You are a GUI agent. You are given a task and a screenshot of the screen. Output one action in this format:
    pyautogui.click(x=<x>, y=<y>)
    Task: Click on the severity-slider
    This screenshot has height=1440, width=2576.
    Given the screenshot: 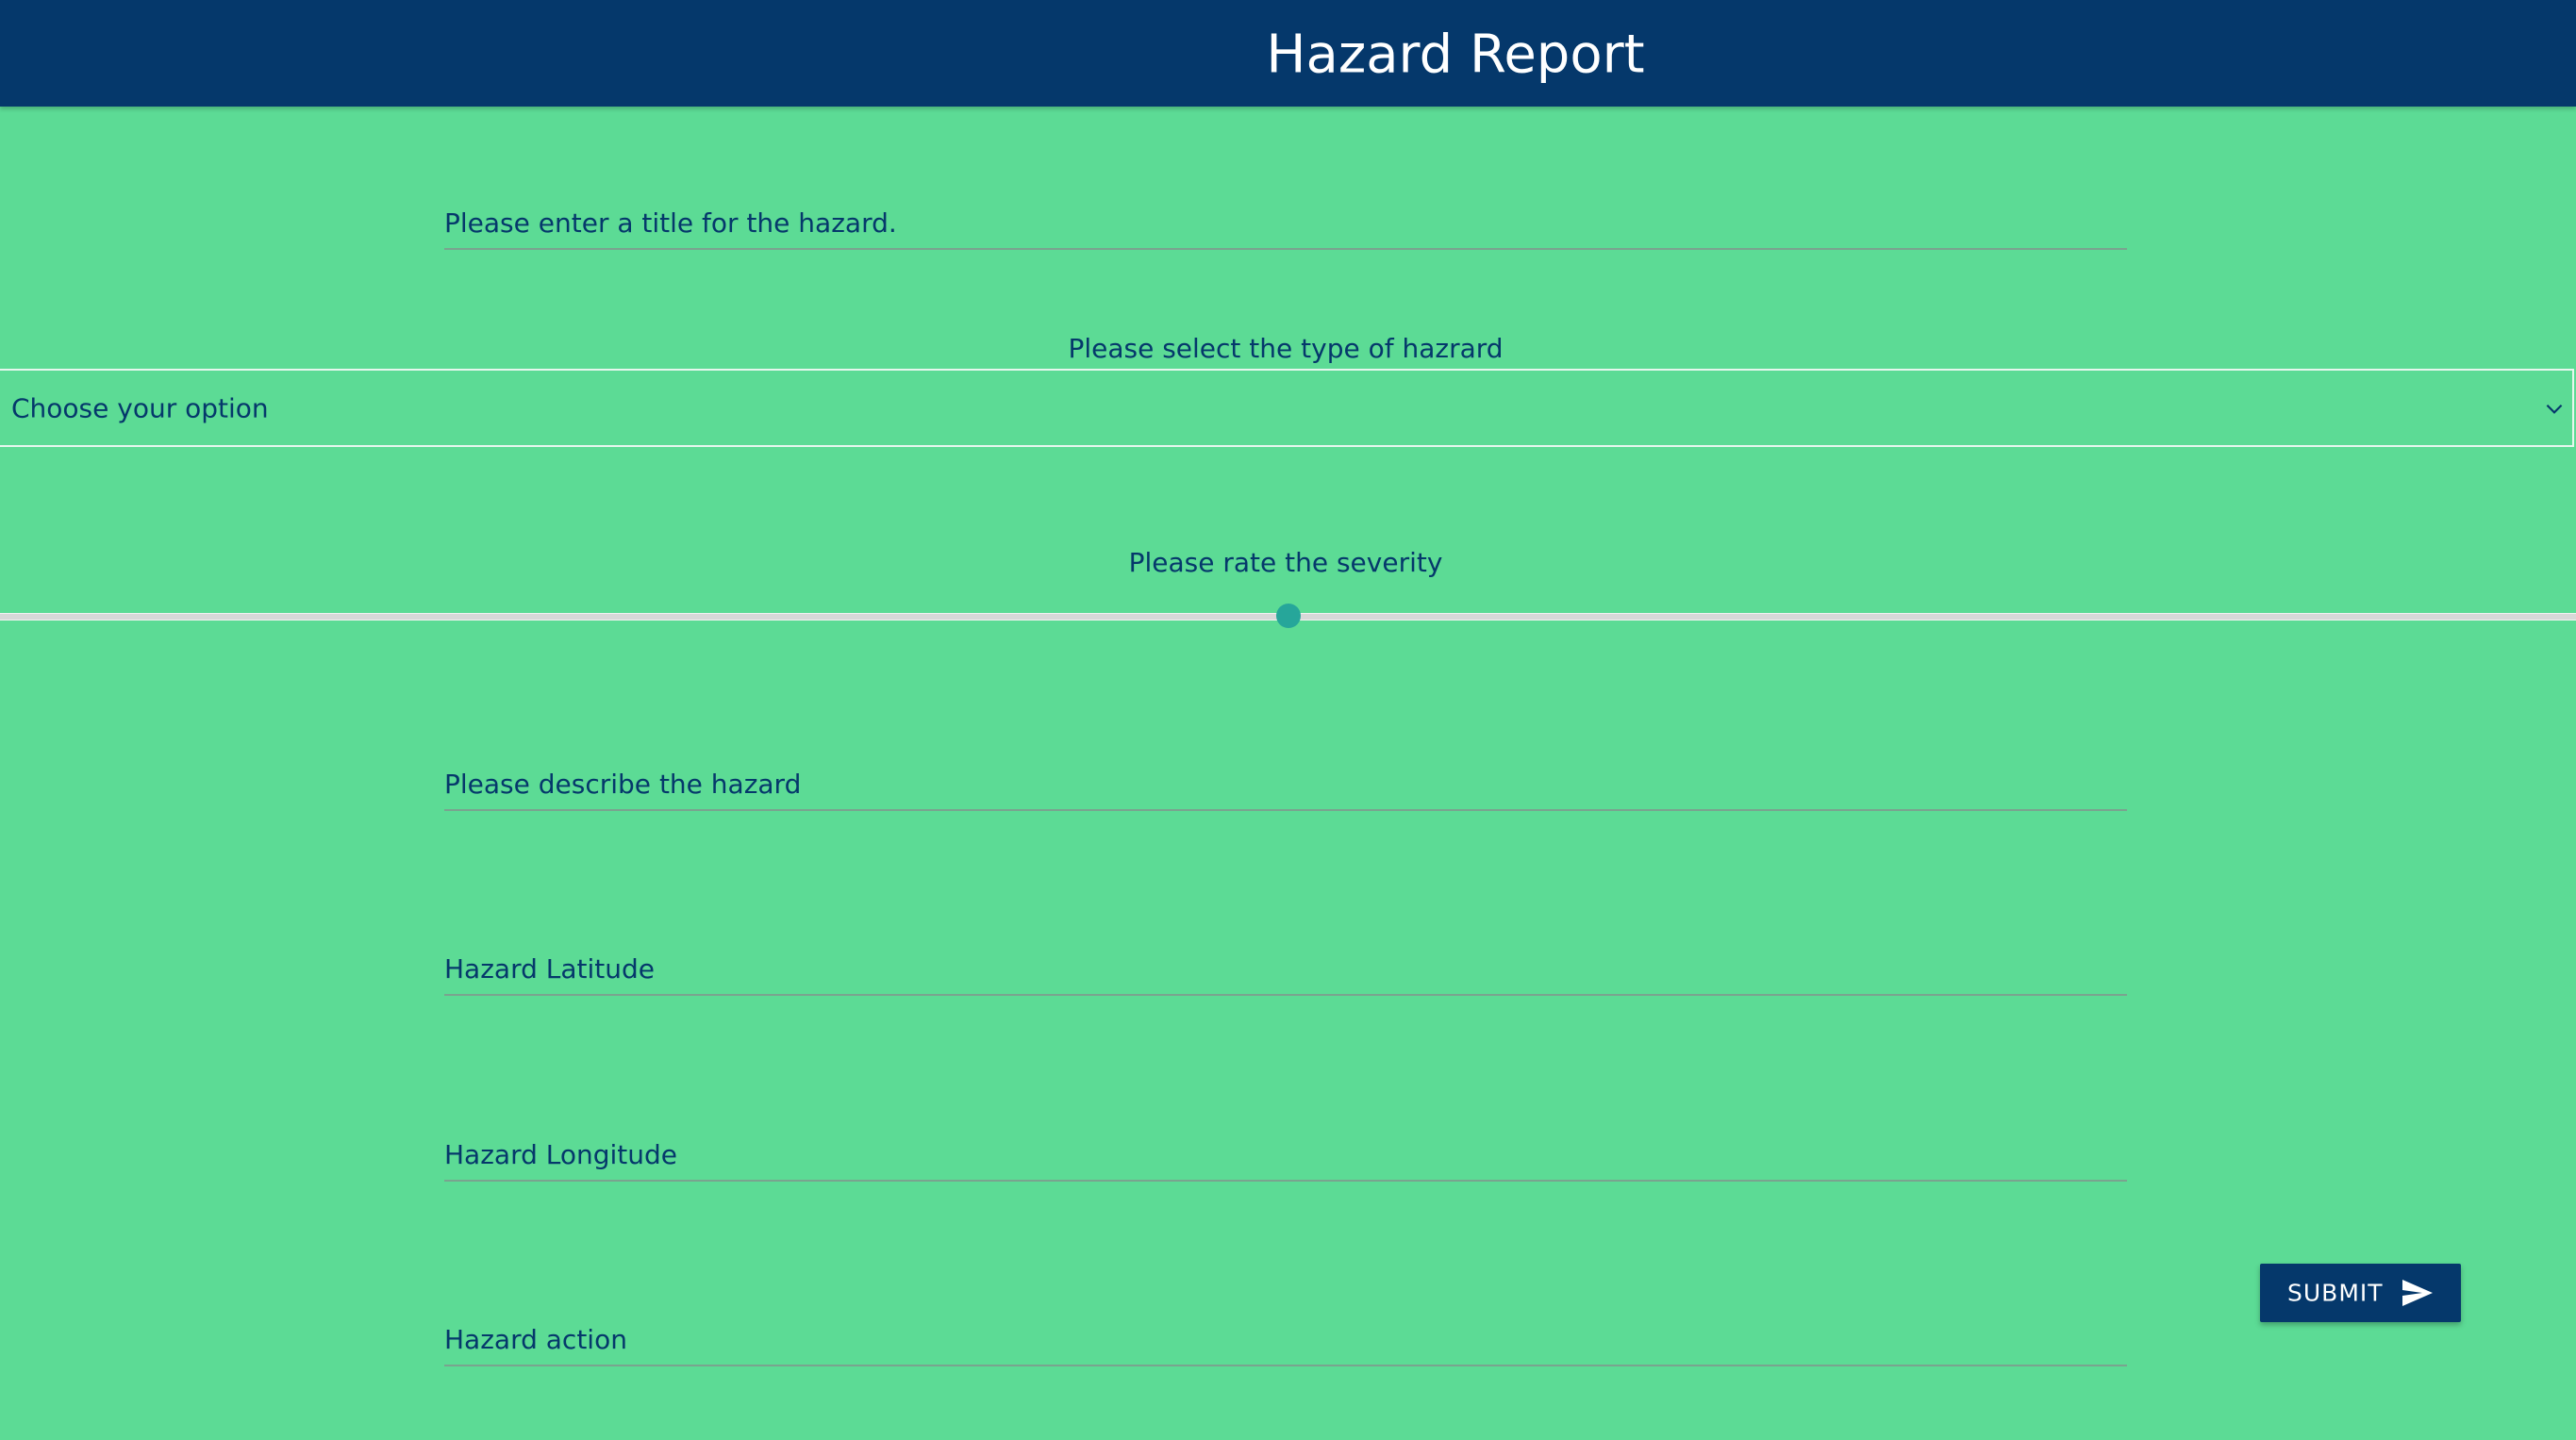 What is the action you would take?
    pyautogui.click(x=1288, y=616)
    